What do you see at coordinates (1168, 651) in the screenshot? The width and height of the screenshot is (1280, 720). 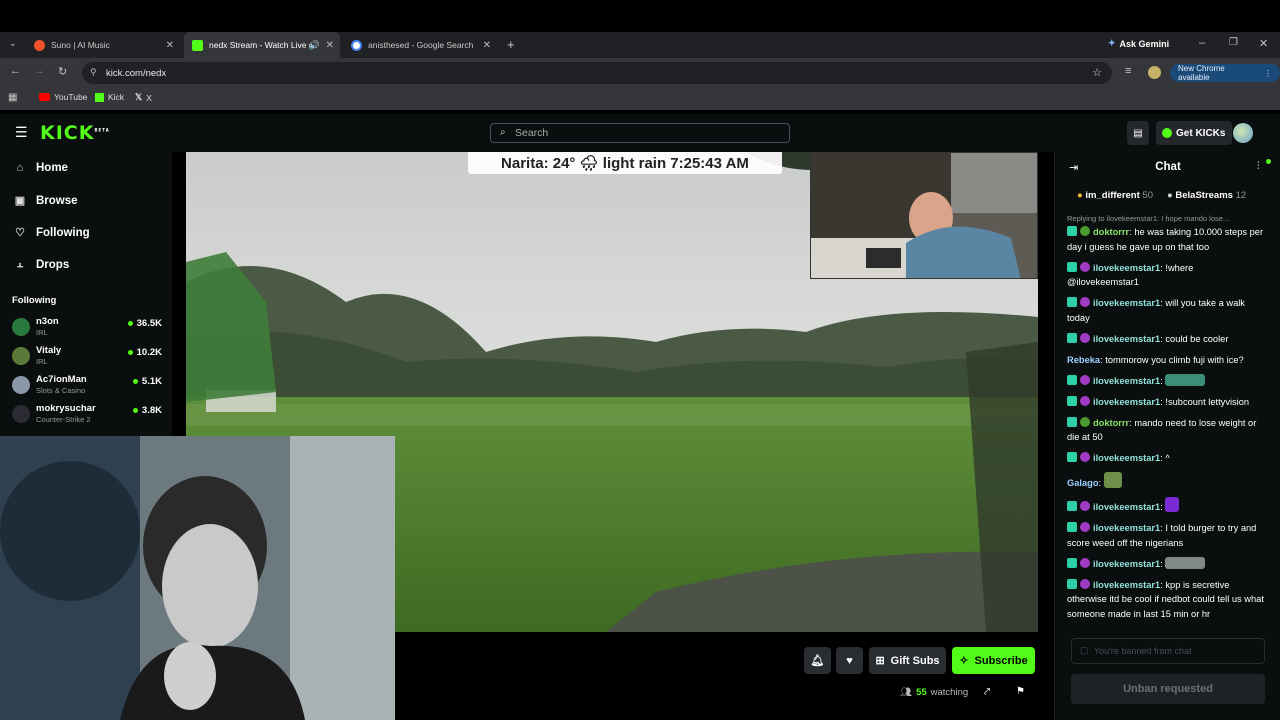 I see `chat-input: ▢ You're banned from chat` at bounding box center [1168, 651].